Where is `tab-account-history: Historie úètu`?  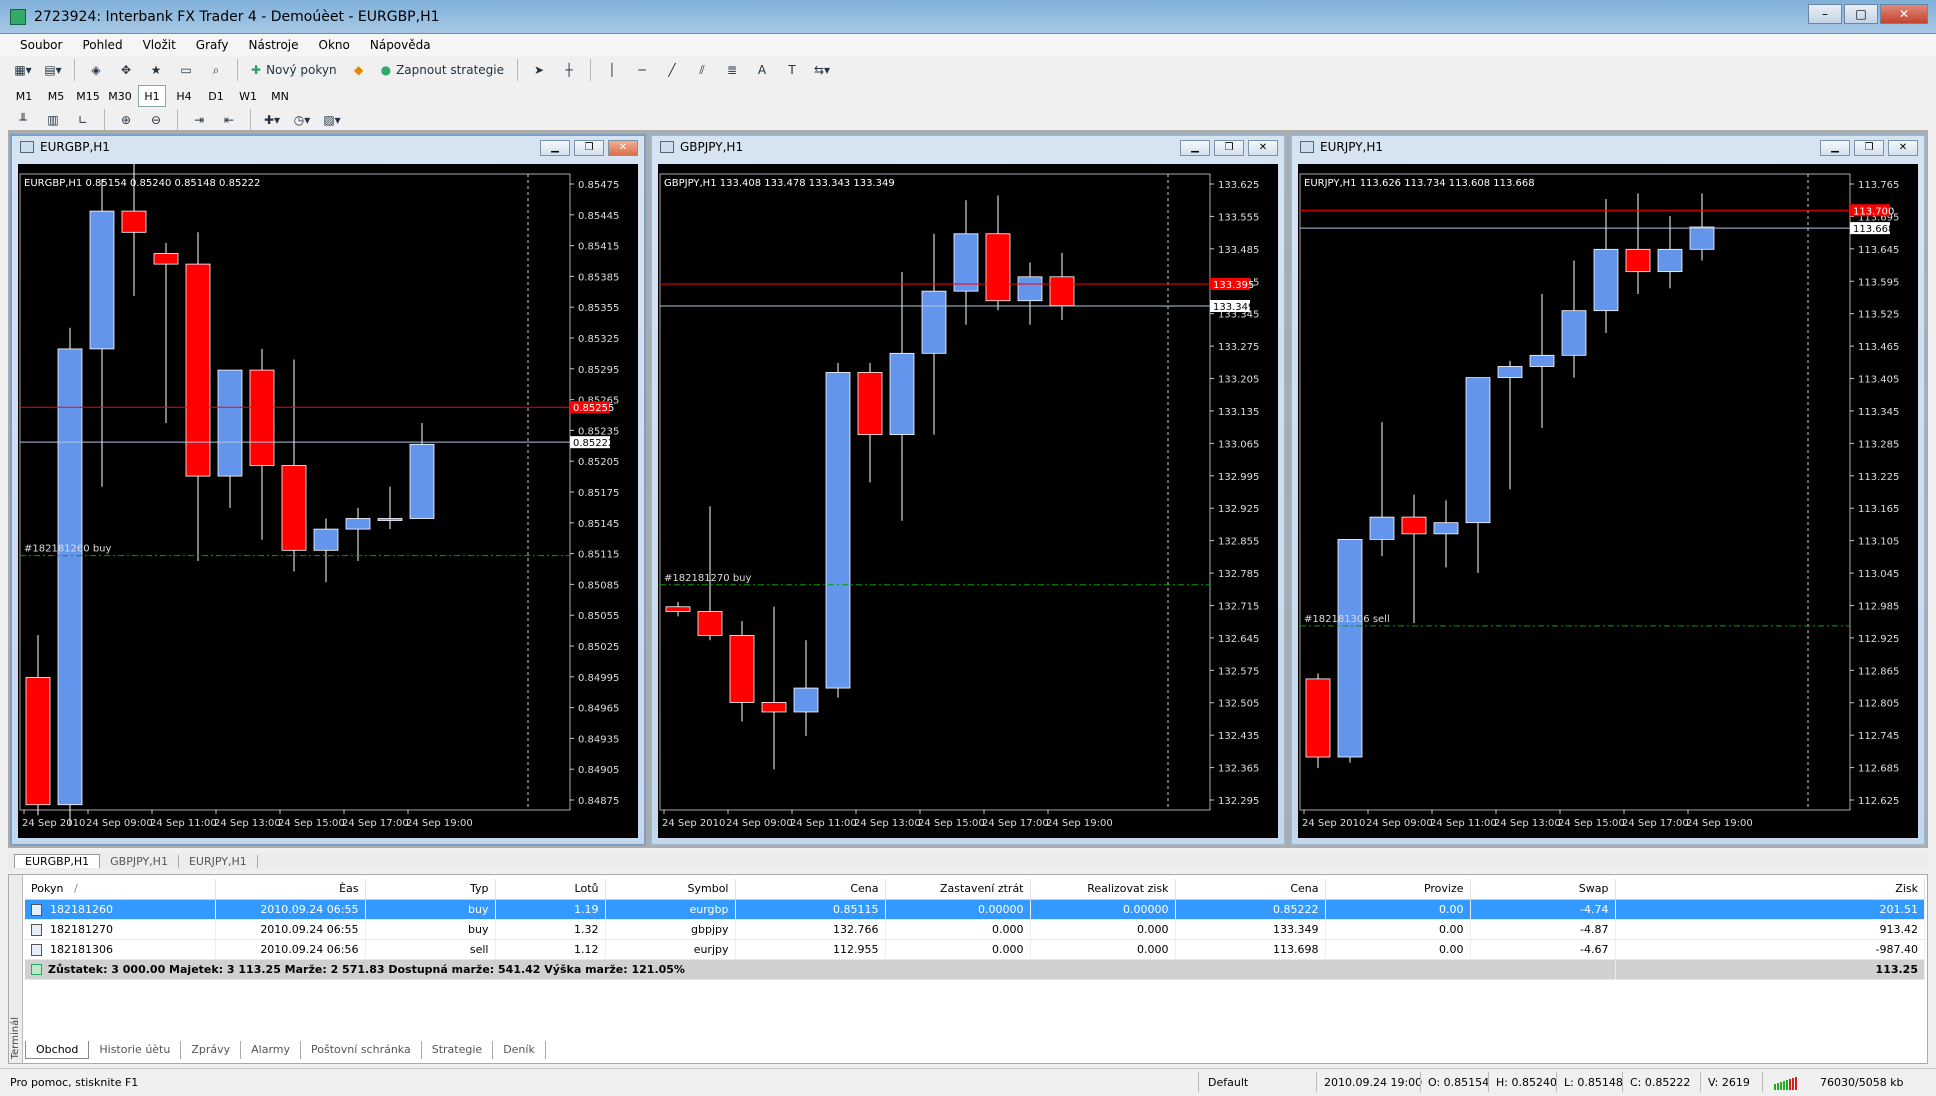
tab-account-history: Historie úètu is located at coordinates (135, 1050).